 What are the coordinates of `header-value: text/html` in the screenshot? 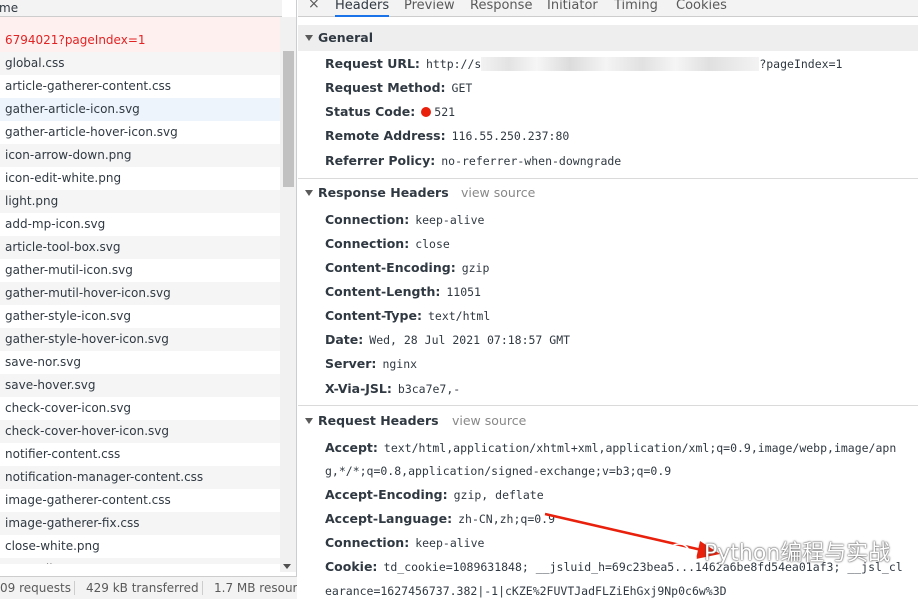 It's located at (459, 316).